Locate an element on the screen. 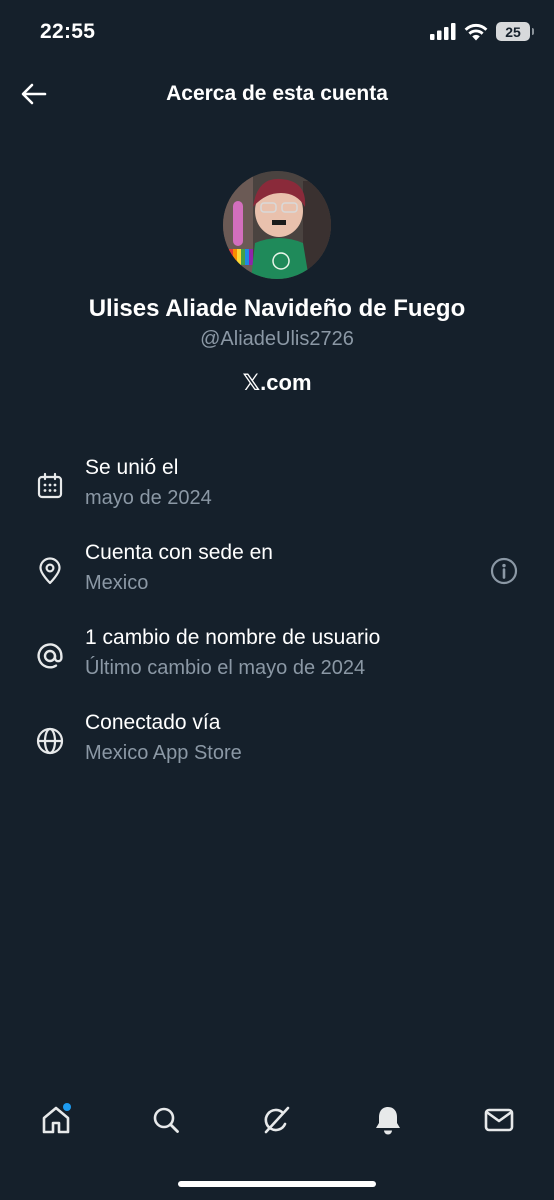 The height and width of the screenshot is (1200, 554). grok-icon is located at coordinates (277, 1120).